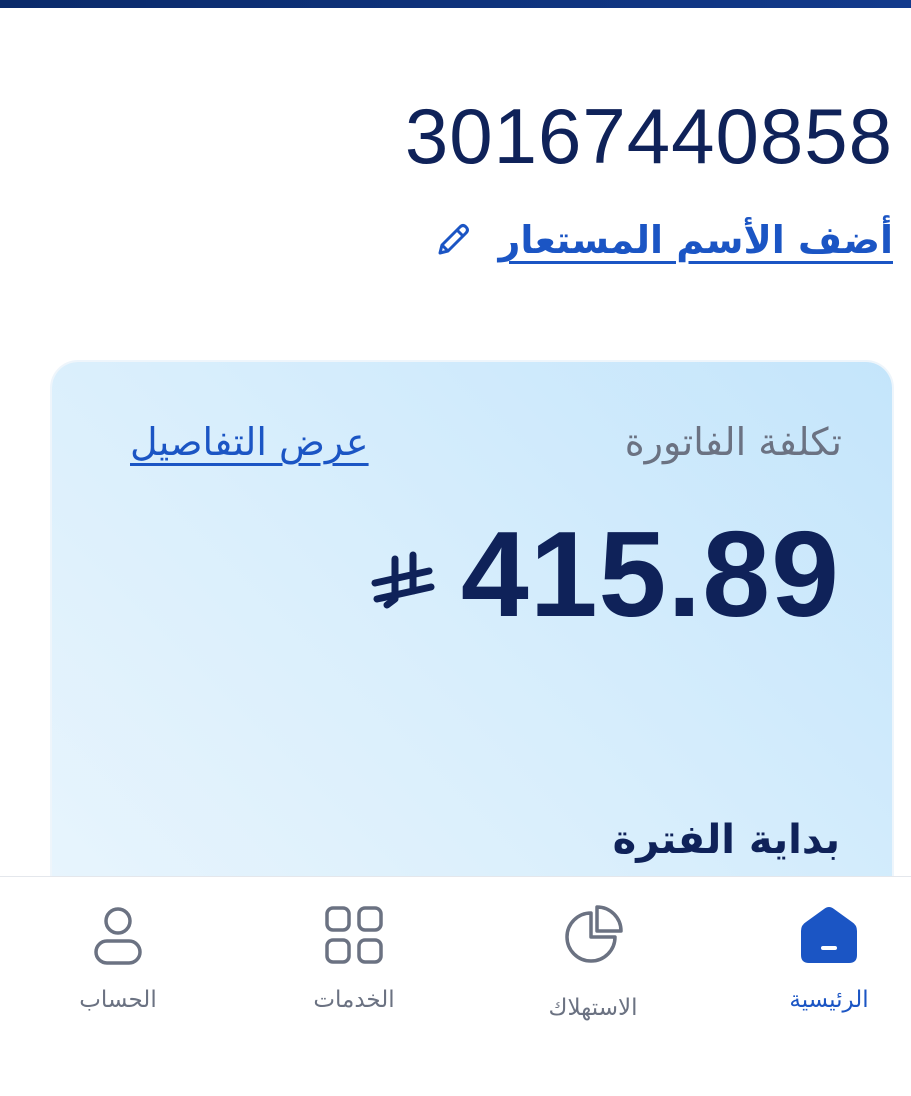  I want to click on nav-item-account: الحساب, so click(118, 957).